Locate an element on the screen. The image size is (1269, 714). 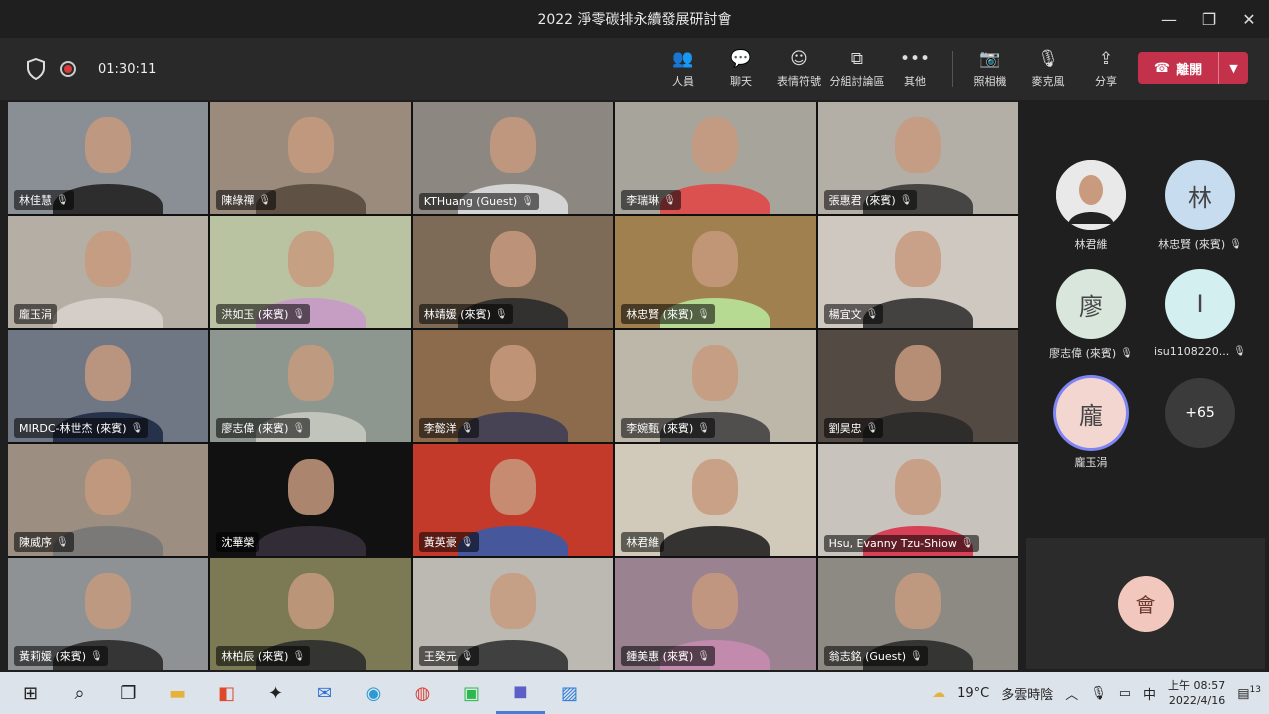
video-tile: 黃英豪 🎙 is located at coordinates (513, 500).